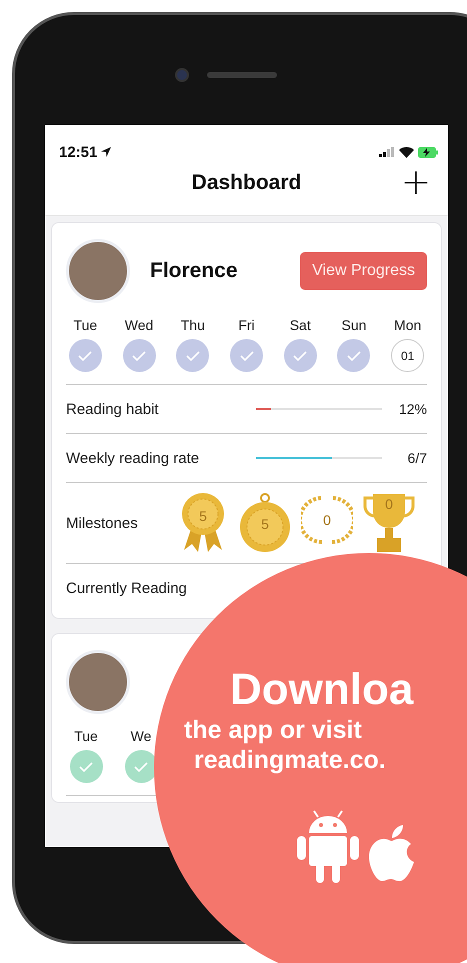  What do you see at coordinates (246, 183) in the screenshot?
I see `screen-title: Dashboard` at bounding box center [246, 183].